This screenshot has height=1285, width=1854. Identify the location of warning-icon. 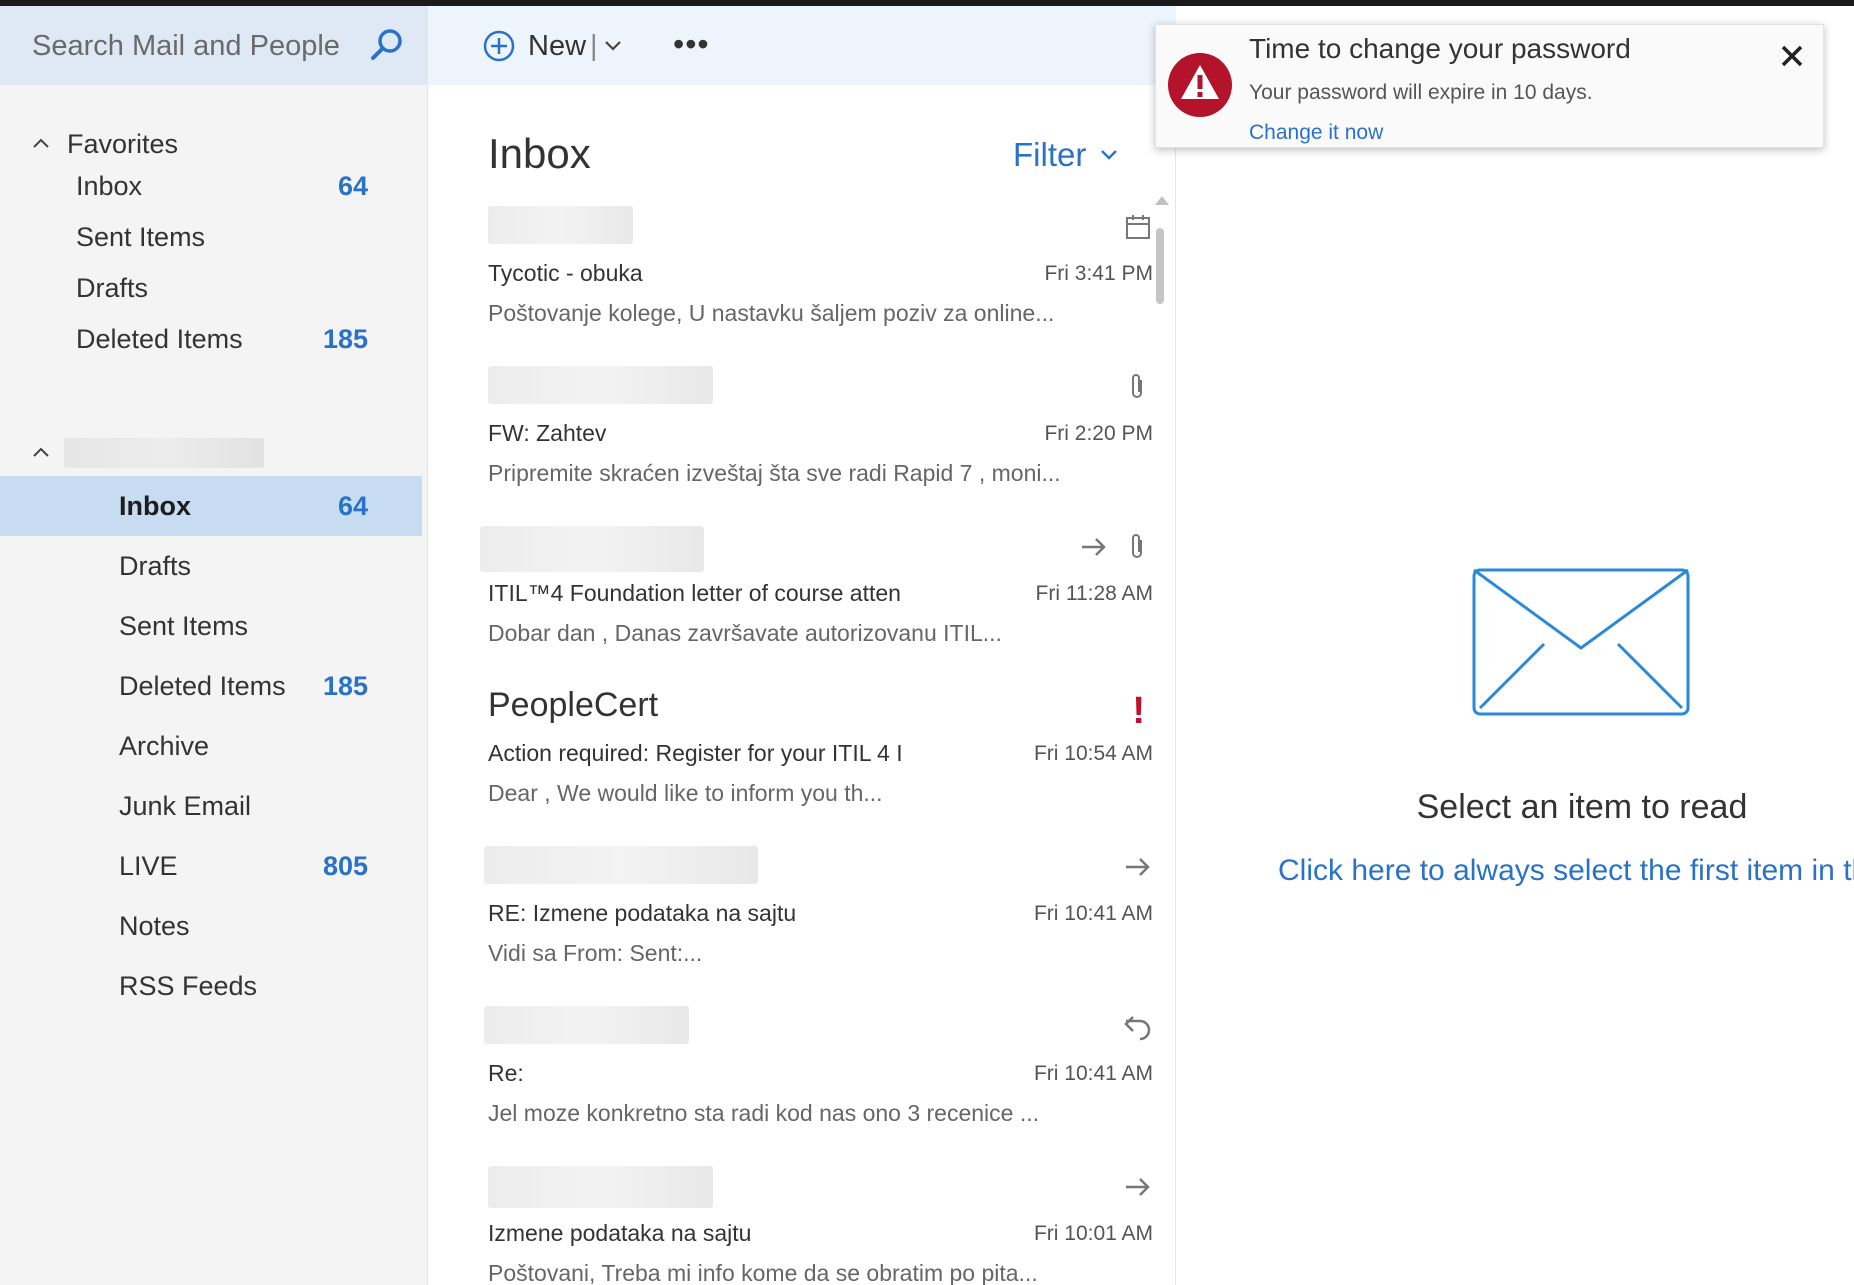
(1200, 85).